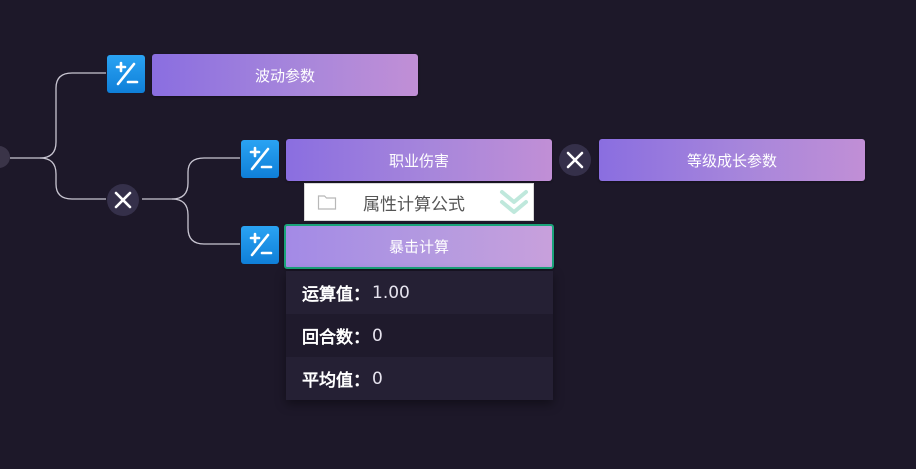 Image resolution: width=916 pixels, height=469 pixels. Describe the element at coordinates (391, 292) in the screenshot. I see `info-value: 1.00` at that location.